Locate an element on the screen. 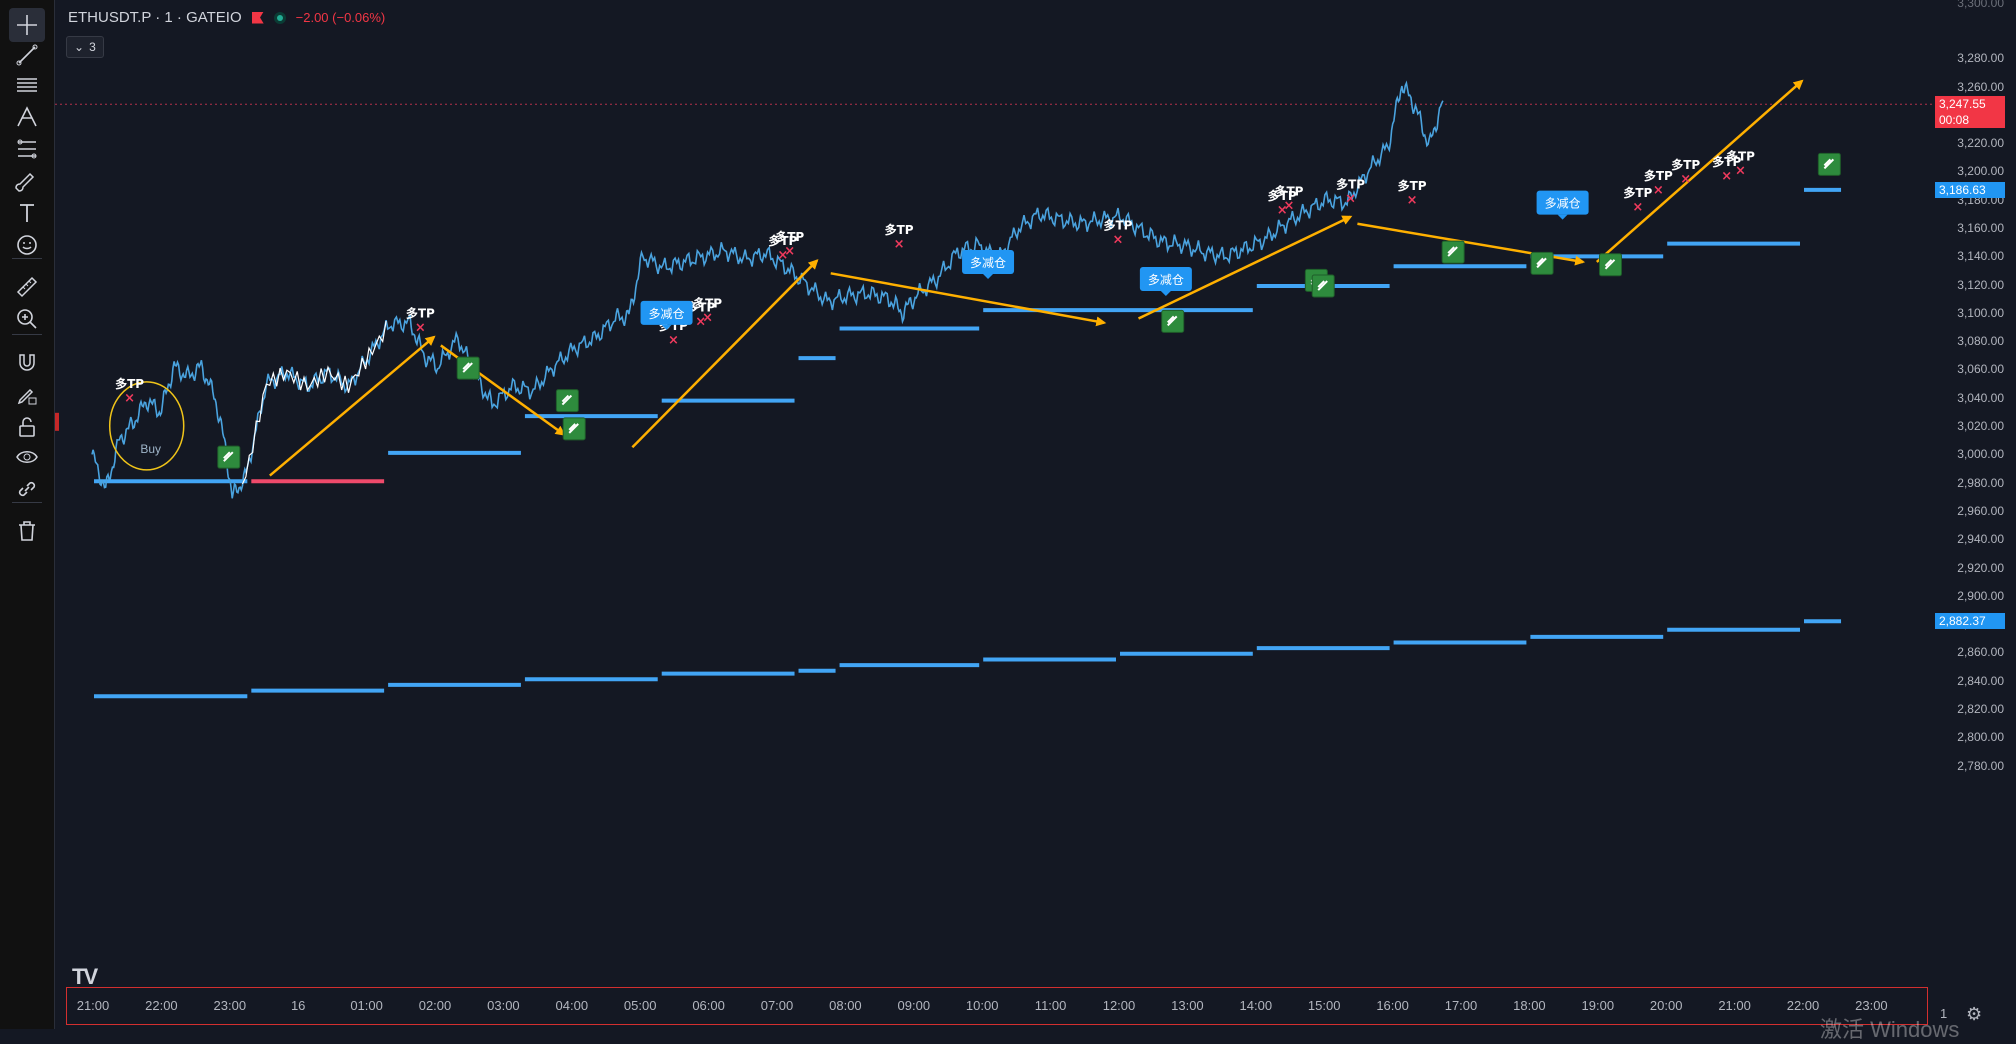  time-label: 12:00 is located at coordinates (1119, 1005).